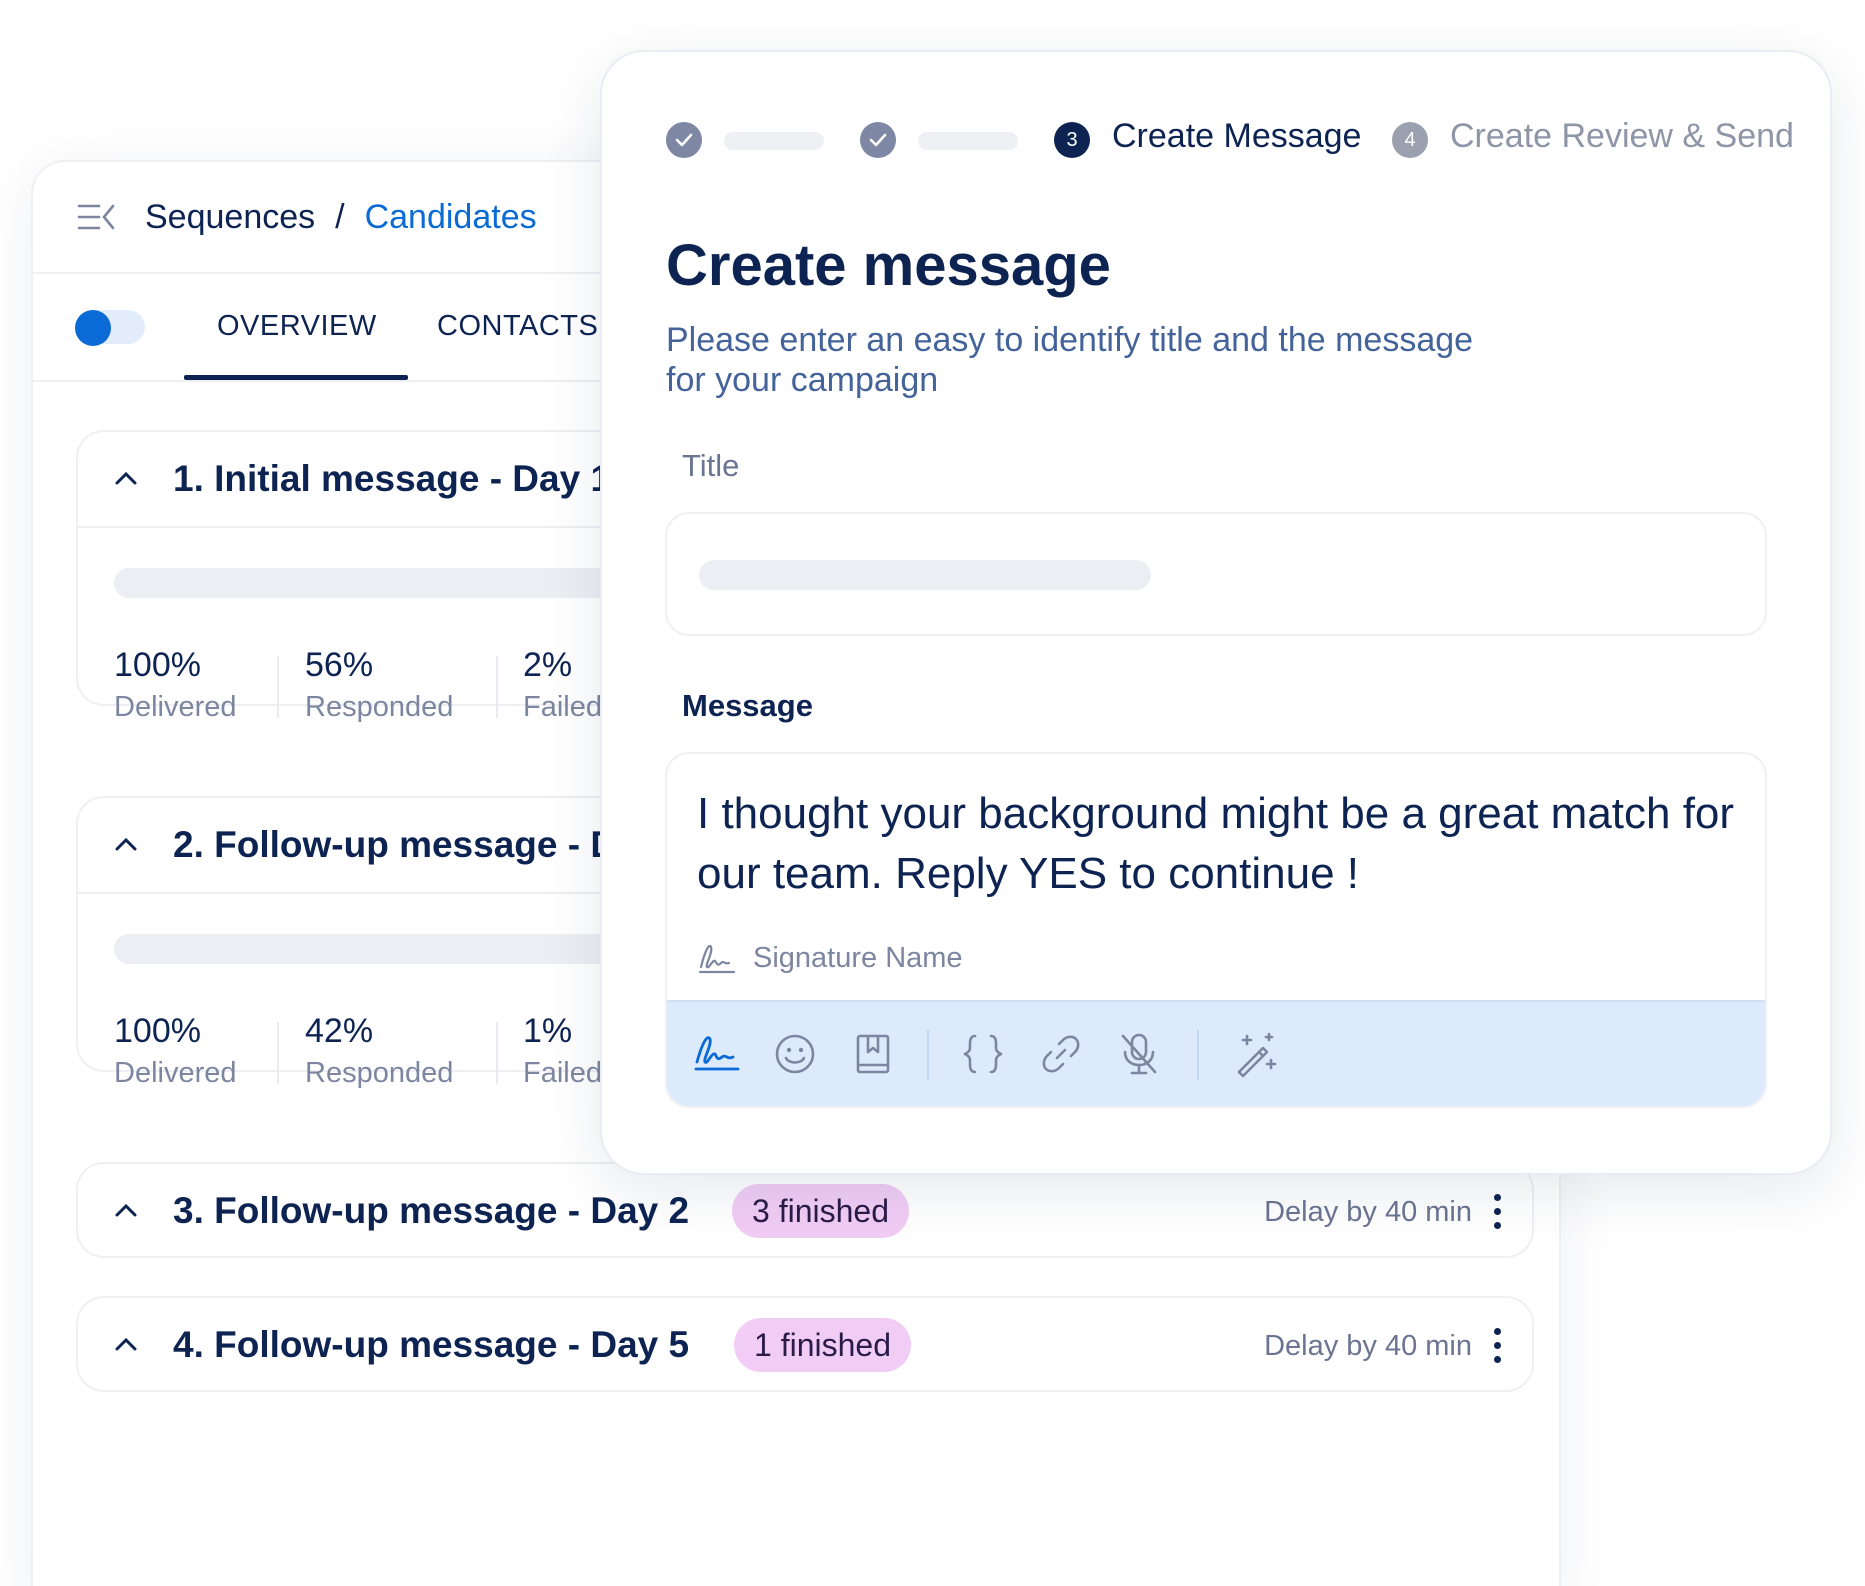 Image resolution: width=1865 pixels, height=1586 pixels. I want to click on step-number-active: 3, so click(1072, 140).